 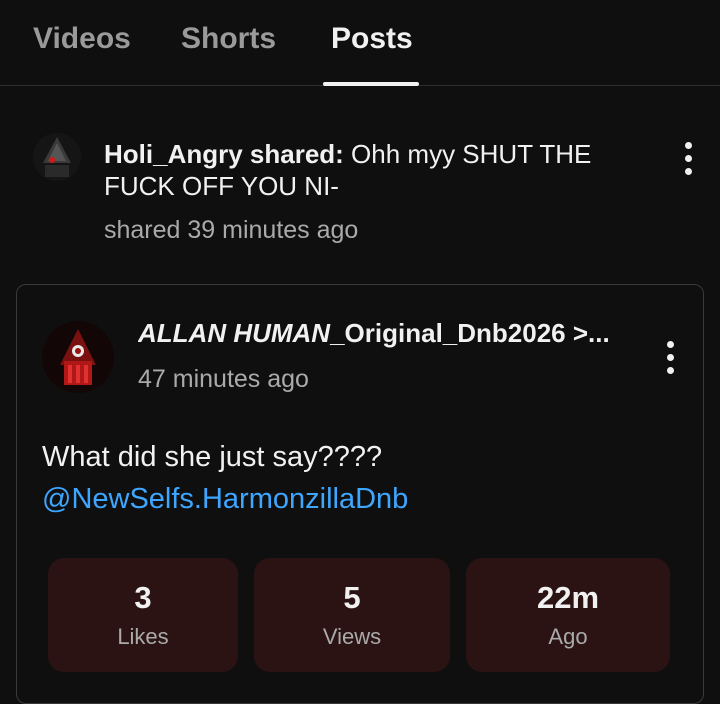 What do you see at coordinates (212, 457) in the screenshot?
I see `post-text: What did she just say????` at bounding box center [212, 457].